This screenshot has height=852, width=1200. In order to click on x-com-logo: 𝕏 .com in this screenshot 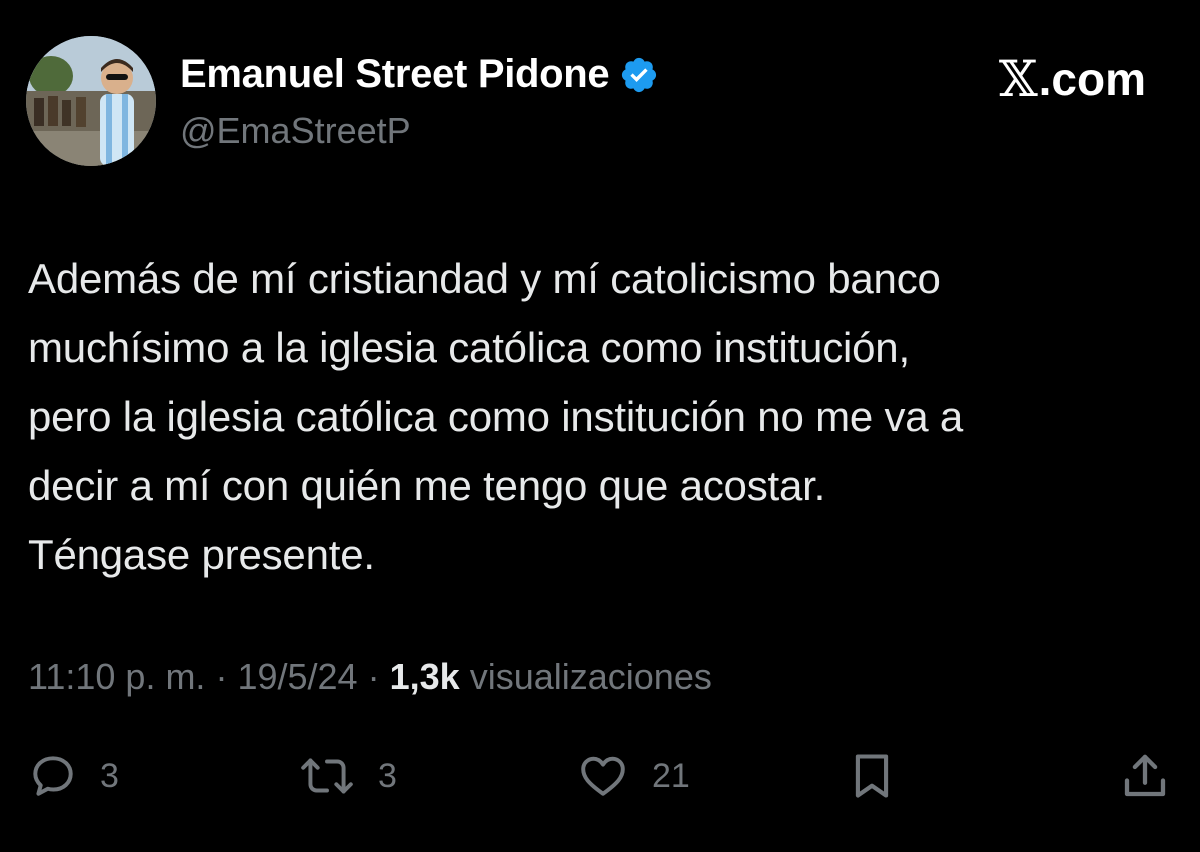, I will do `click(1072, 79)`.